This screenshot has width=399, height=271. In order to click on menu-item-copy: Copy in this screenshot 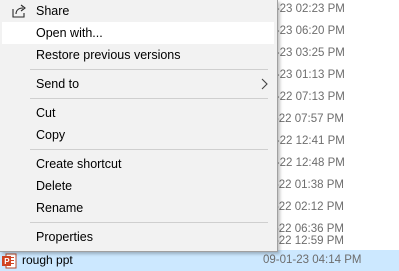, I will do `click(138, 135)`.